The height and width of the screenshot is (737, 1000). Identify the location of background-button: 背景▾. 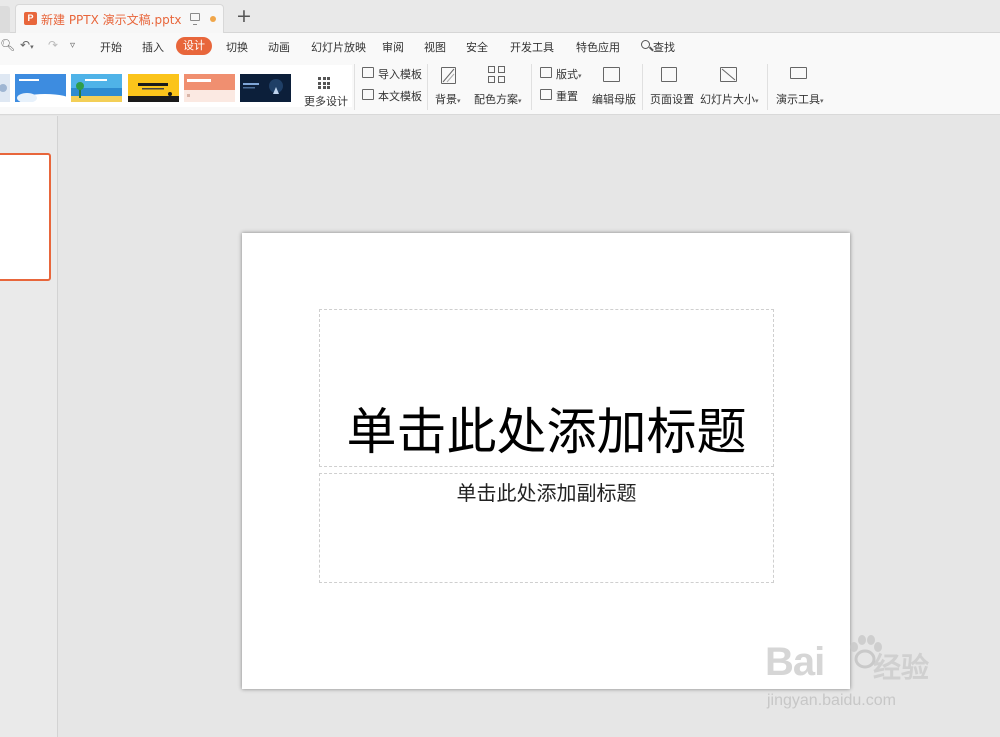
(448, 99).